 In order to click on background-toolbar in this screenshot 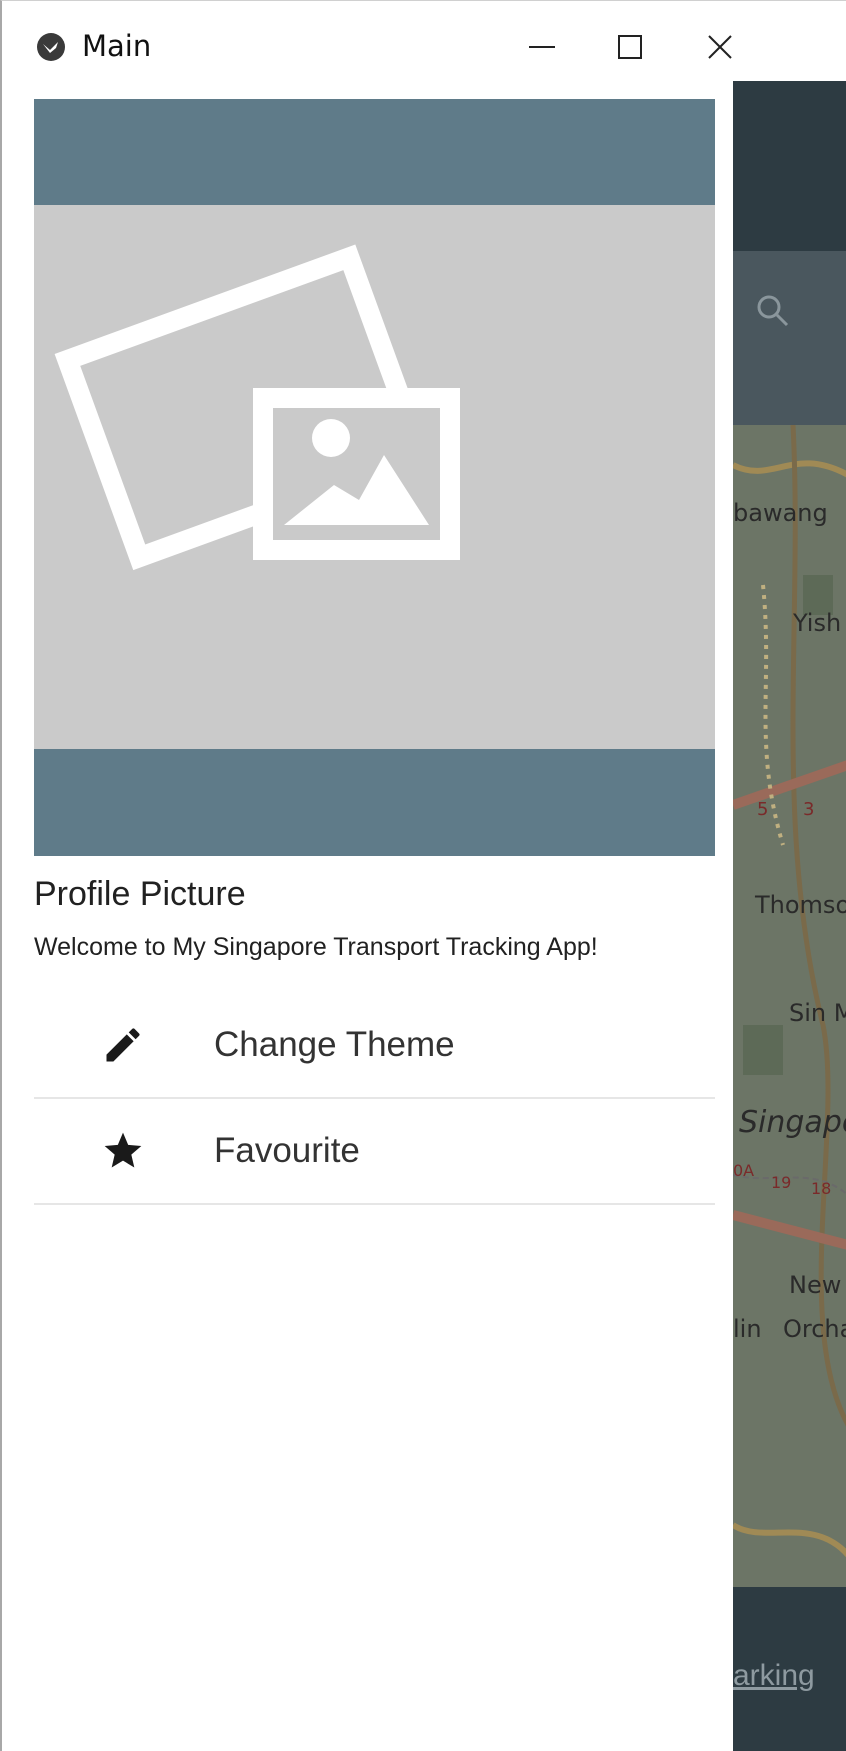, I will do `click(789, 166)`.